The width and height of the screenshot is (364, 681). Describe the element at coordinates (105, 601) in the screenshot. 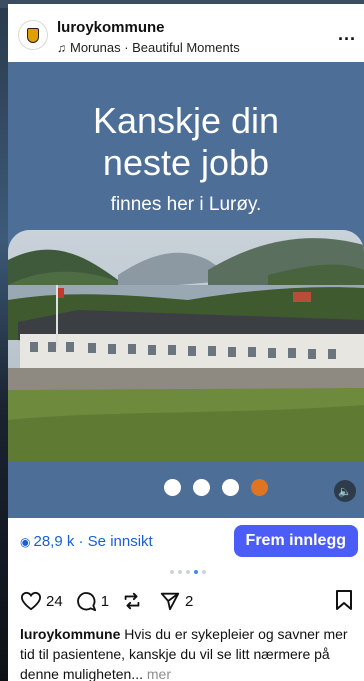

I see `comment-count: 1` at that location.